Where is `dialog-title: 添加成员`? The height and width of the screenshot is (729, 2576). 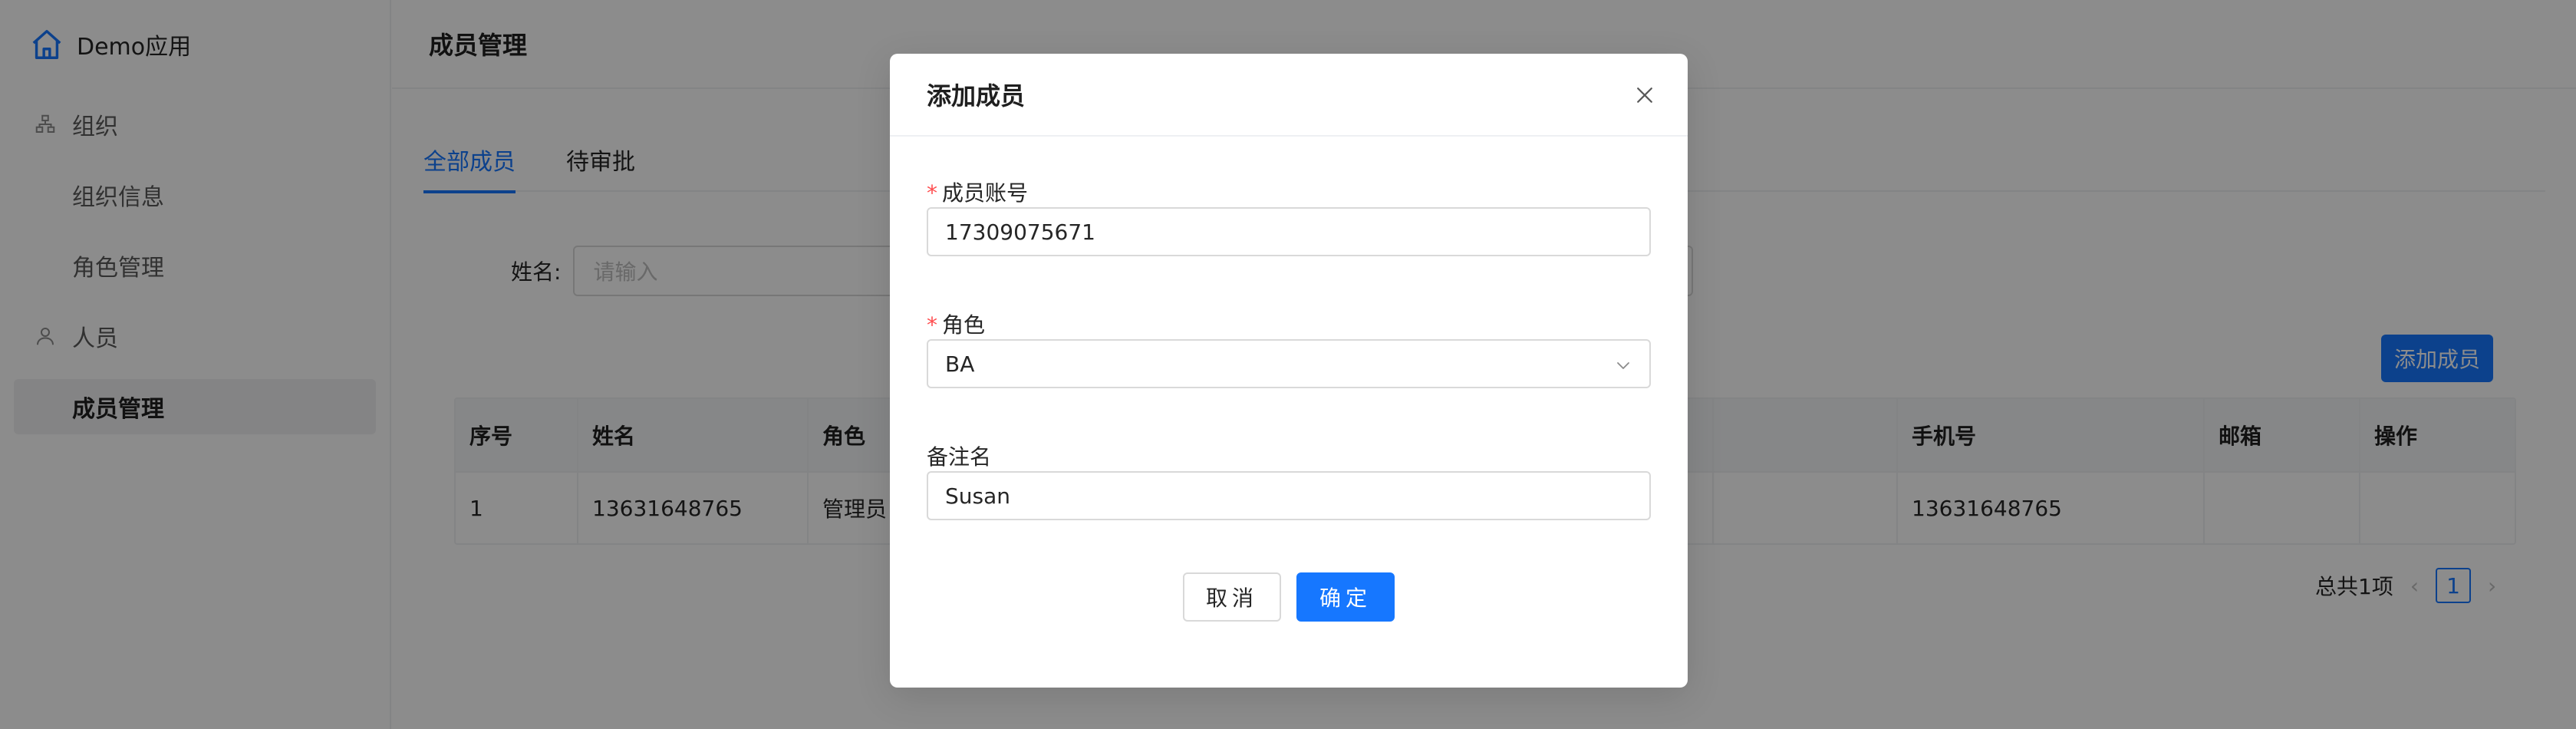 dialog-title: 添加成员 is located at coordinates (976, 96).